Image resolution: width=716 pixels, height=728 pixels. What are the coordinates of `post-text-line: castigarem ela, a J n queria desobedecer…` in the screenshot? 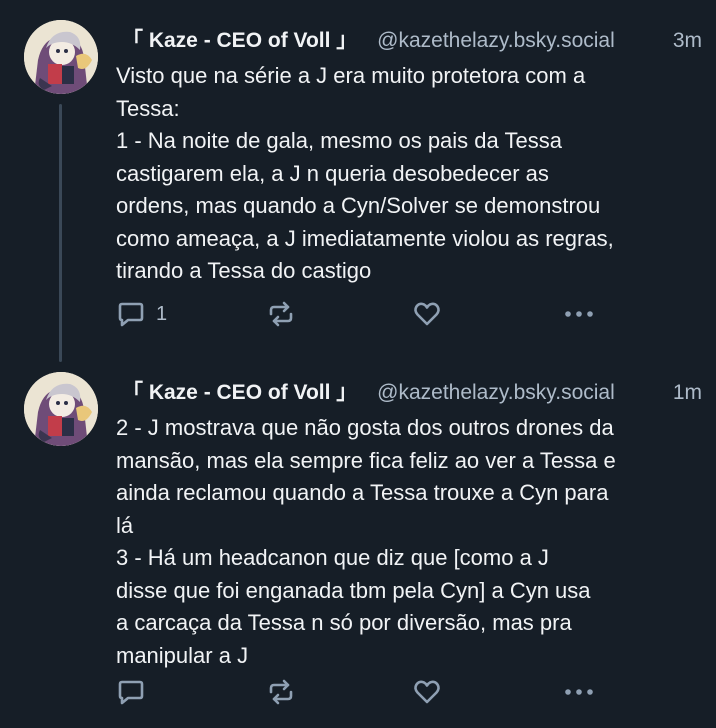 It's located at (332, 173).